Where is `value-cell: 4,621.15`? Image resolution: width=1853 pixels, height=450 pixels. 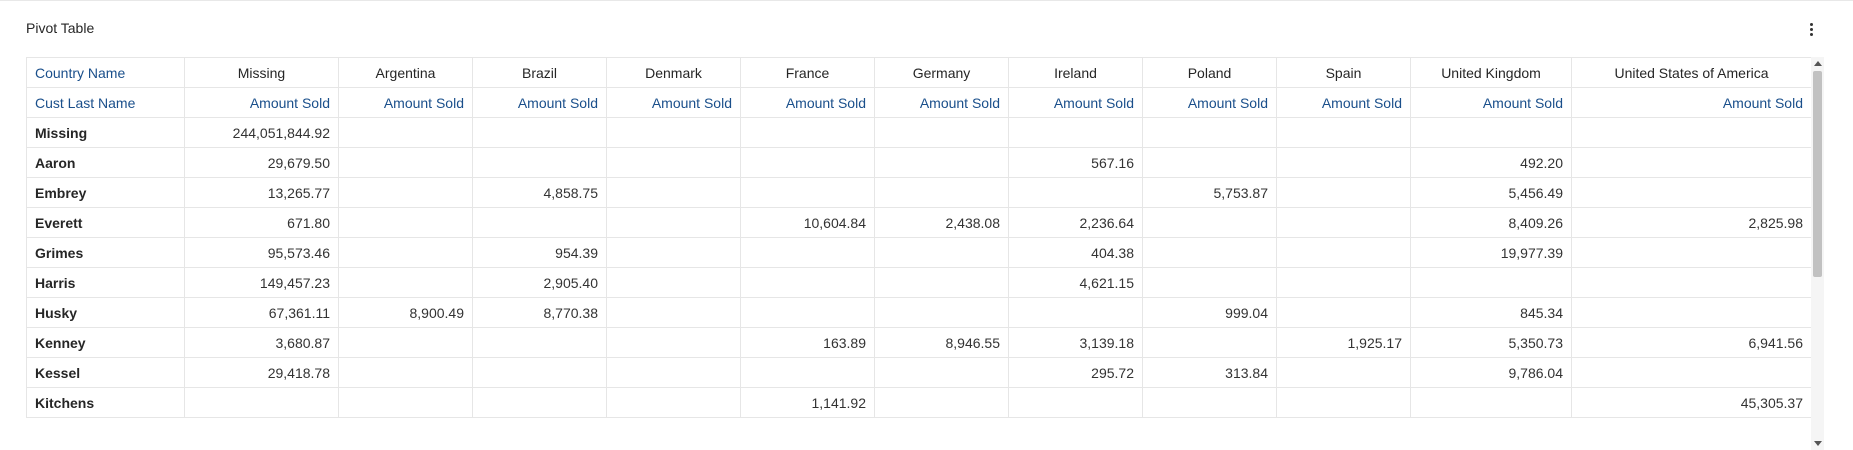 value-cell: 4,621.15 is located at coordinates (1075, 282).